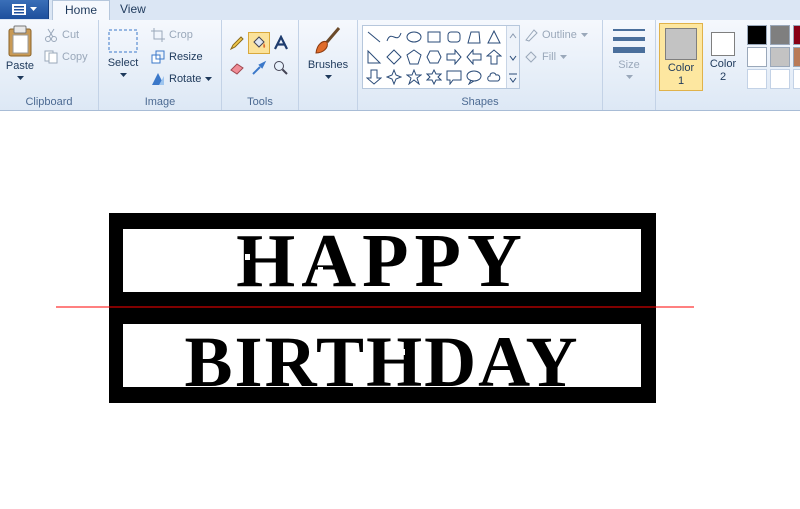  I want to click on ribbon-tab-bar: Home View, so click(400, 10).